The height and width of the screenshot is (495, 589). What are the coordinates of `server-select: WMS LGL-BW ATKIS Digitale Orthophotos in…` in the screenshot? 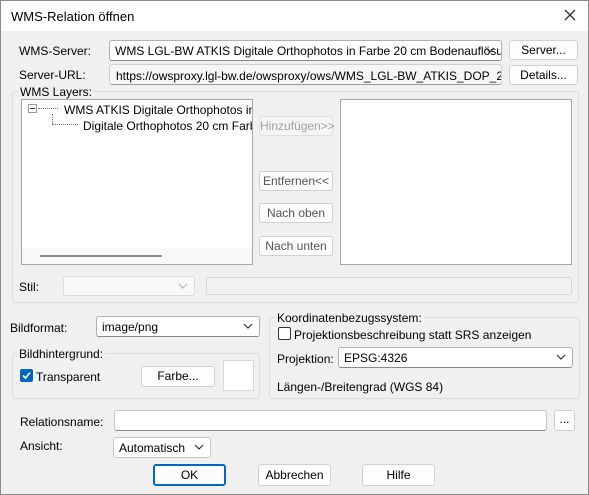 It's located at (305, 50).